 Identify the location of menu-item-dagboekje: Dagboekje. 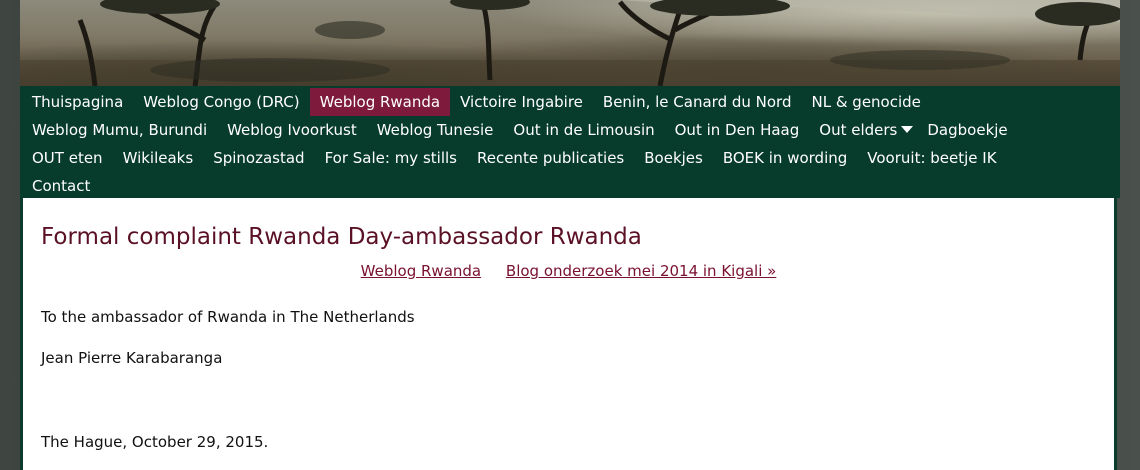
(967, 130).